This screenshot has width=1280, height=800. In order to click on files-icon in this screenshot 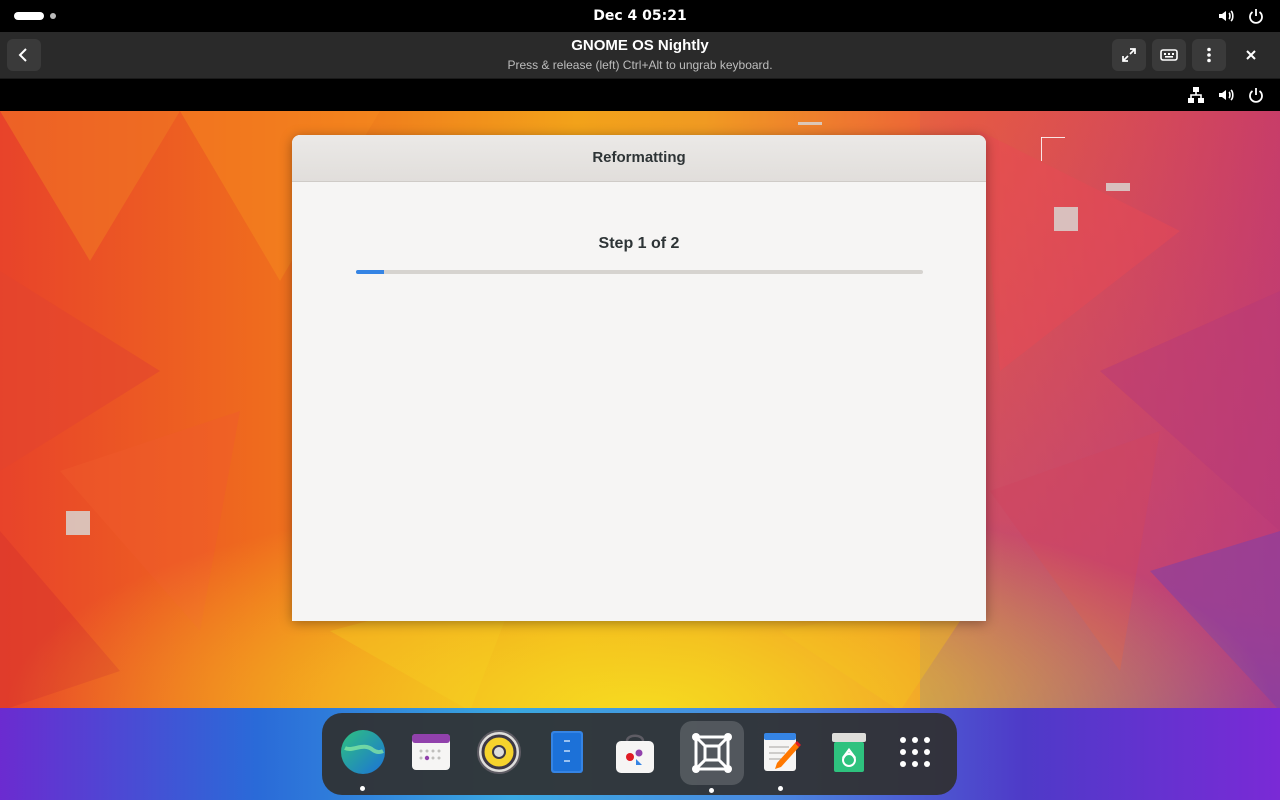, I will do `click(567, 752)`.